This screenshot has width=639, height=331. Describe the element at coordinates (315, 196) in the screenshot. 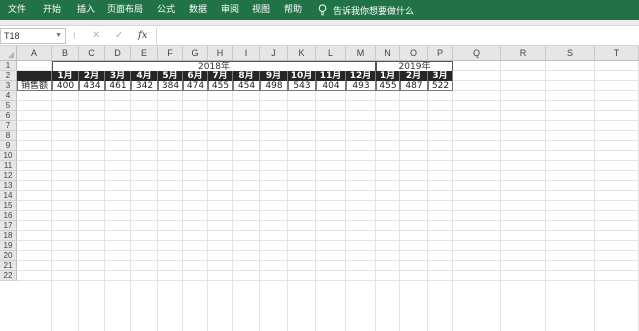

I see `gridline-vertical` at that location.